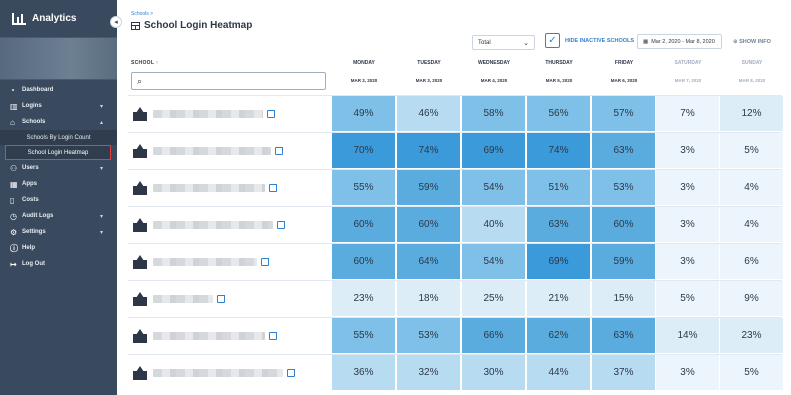 This screenshot has width=791, height=395. I want to click on heatmap-cell: 64%, so click(428, 261).